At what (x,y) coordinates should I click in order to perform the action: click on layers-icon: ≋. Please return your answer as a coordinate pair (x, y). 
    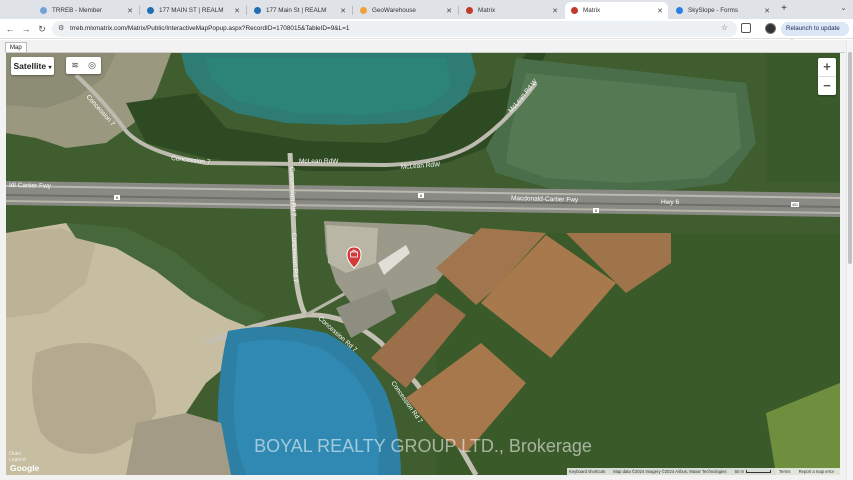
    Looking at the image, I should click on (75, 65).